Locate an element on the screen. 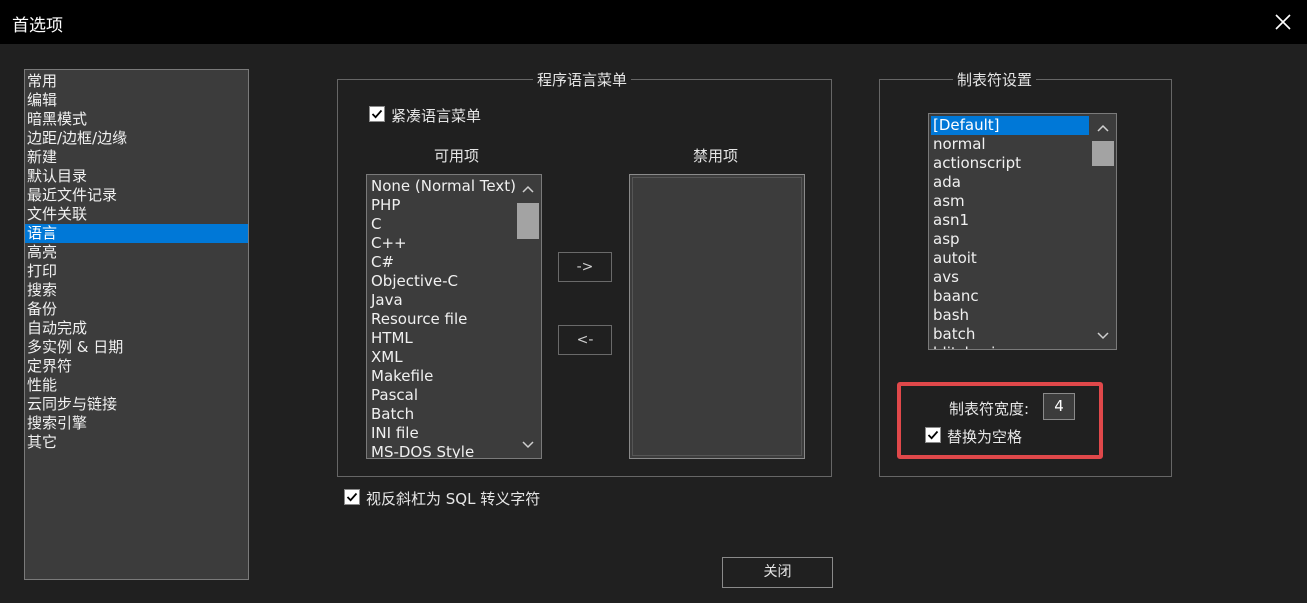  sql-escape-checkbox is located at coordinates (352, 497).